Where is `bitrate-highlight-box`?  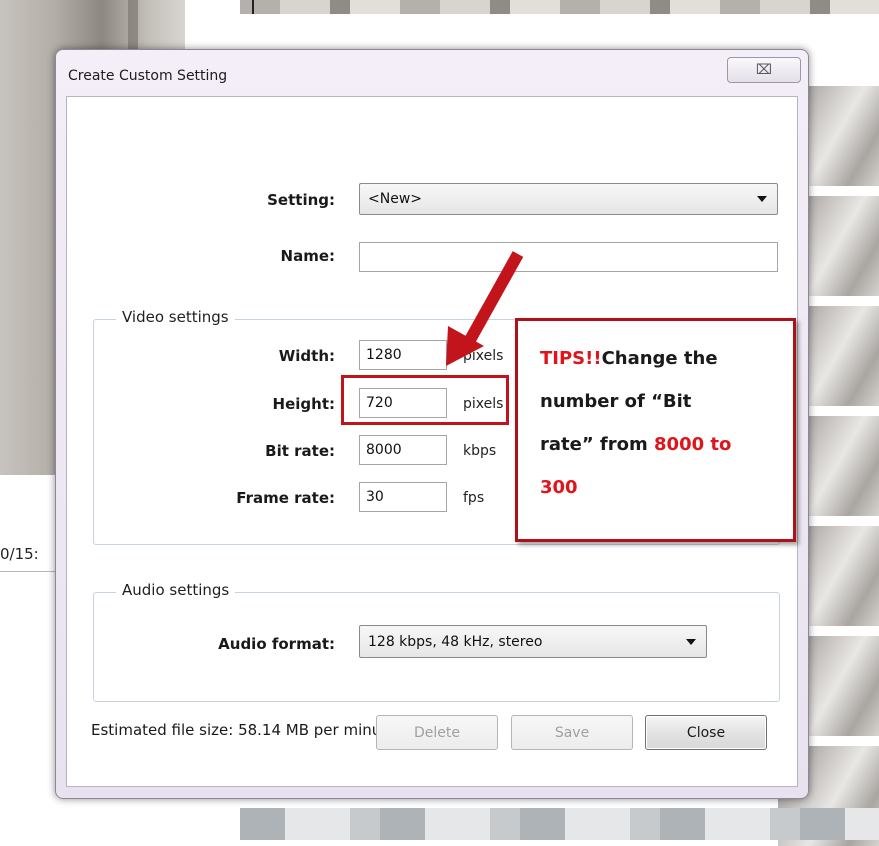
bitrate-highlight-box is located at coordinates (425, 400).